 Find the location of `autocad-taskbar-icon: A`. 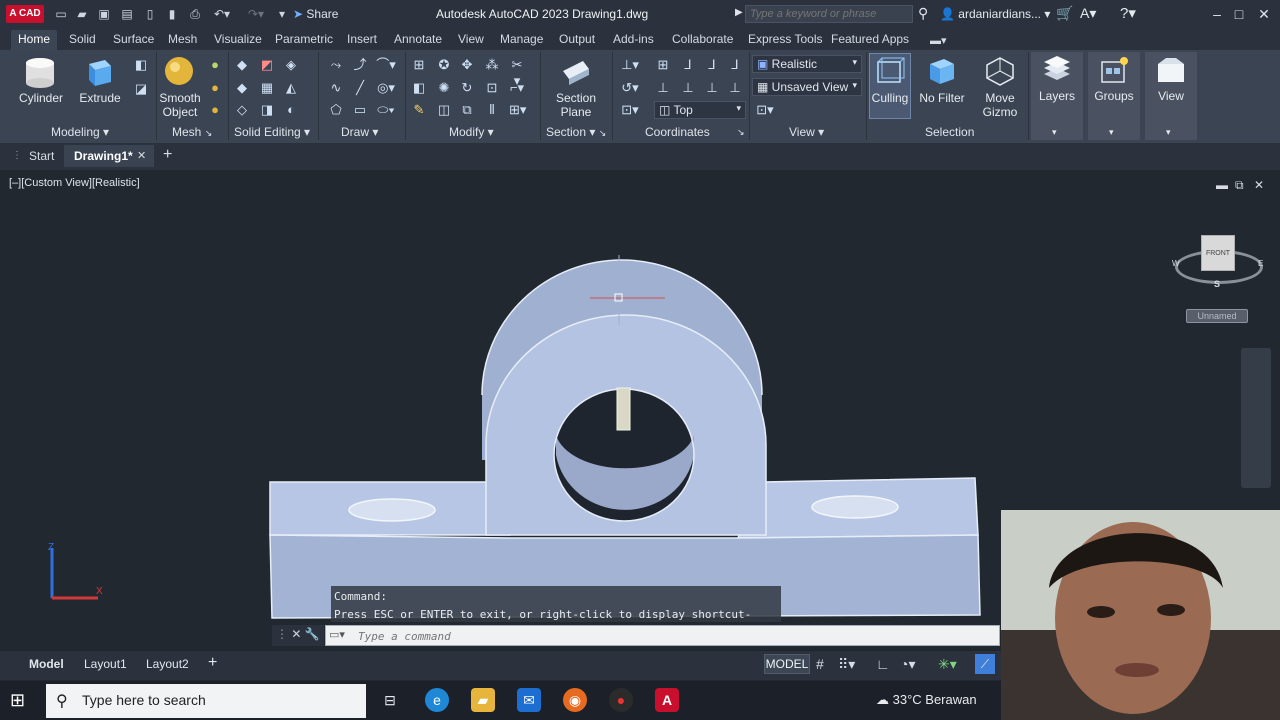

autocad-taskbar-icon: A is located at coordinates (667, 700).